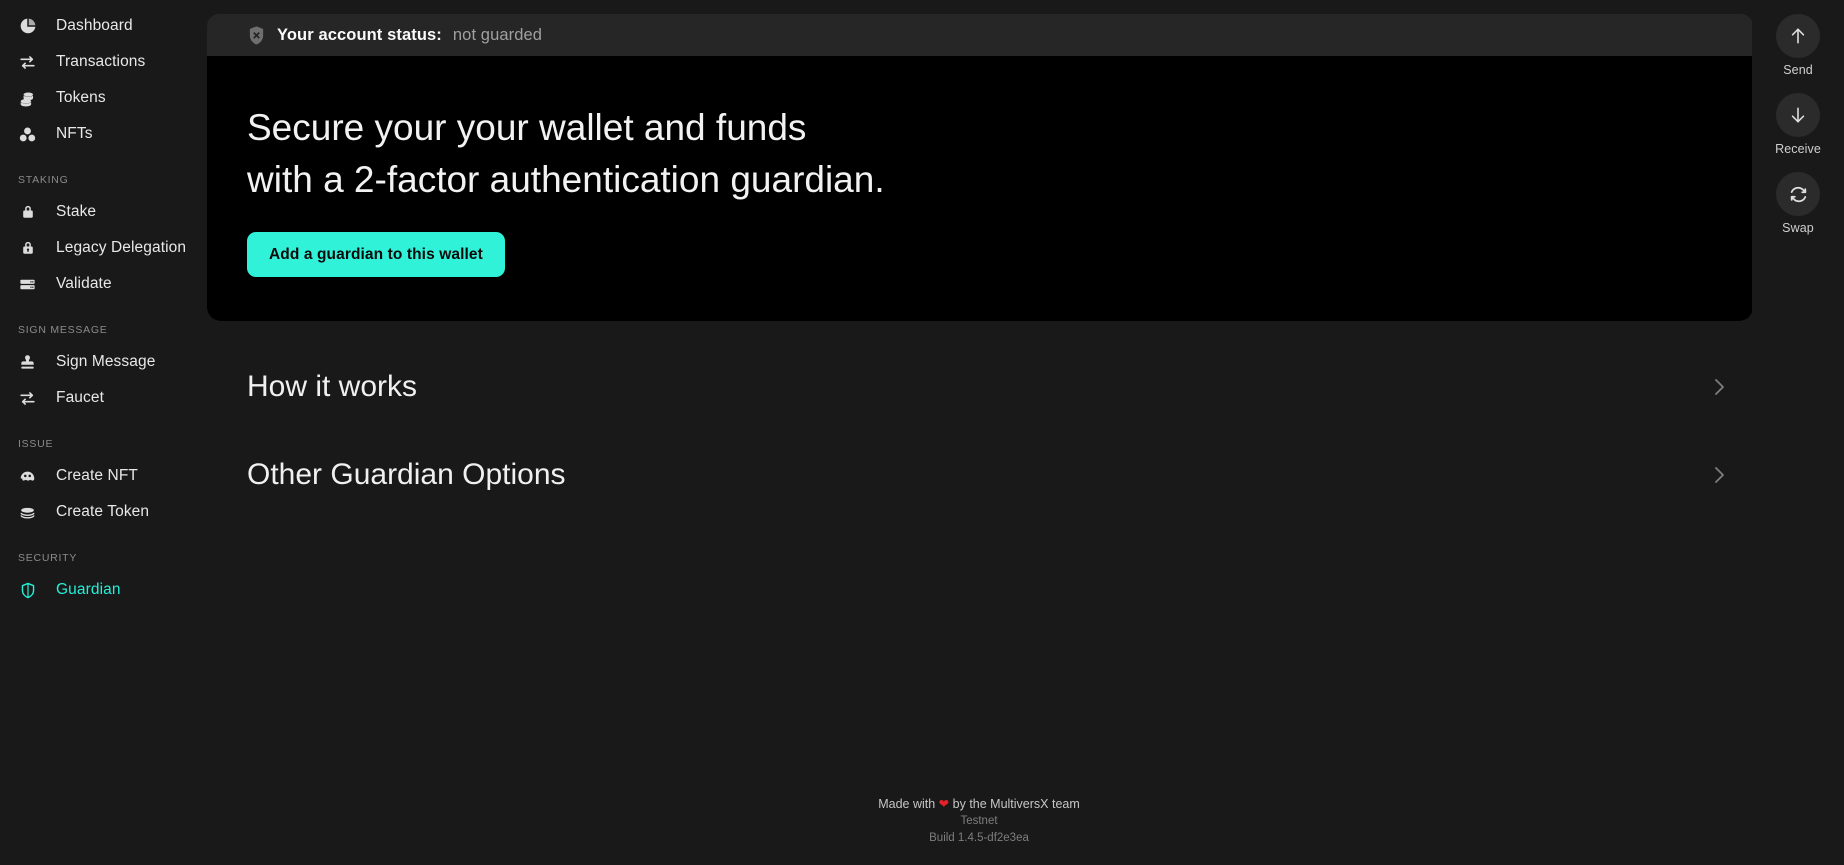  I want to click on nft-cluster-icon, so click(27, 134).